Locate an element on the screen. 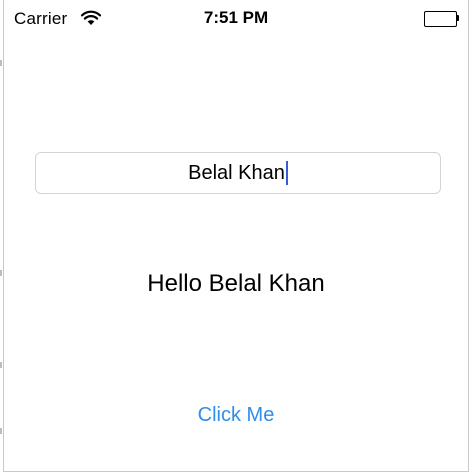 The width and height of the screenshot is (474, 475). text-field-value: Belal Khan is located at coordinates (236, 172).